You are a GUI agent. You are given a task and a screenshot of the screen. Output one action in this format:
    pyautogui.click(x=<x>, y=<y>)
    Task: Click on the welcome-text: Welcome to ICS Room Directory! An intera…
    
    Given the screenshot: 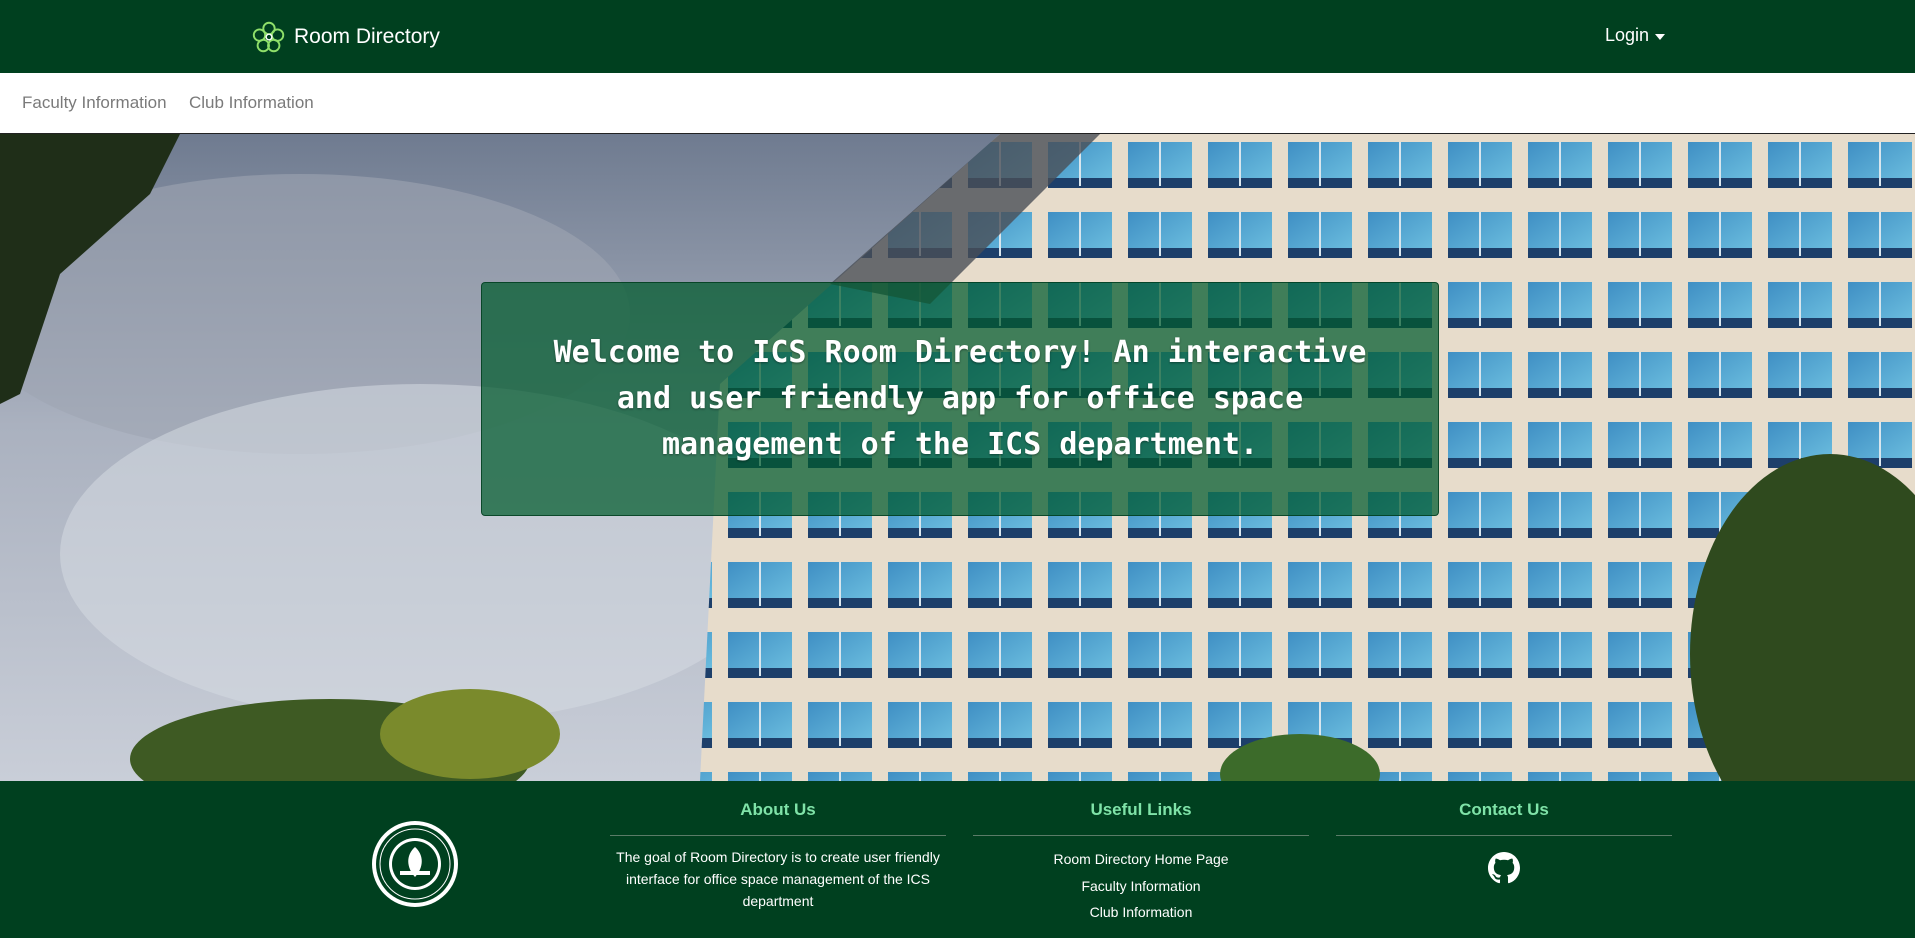 What is the action you would take?
    pyautogui.click(x=960, y=398)
    